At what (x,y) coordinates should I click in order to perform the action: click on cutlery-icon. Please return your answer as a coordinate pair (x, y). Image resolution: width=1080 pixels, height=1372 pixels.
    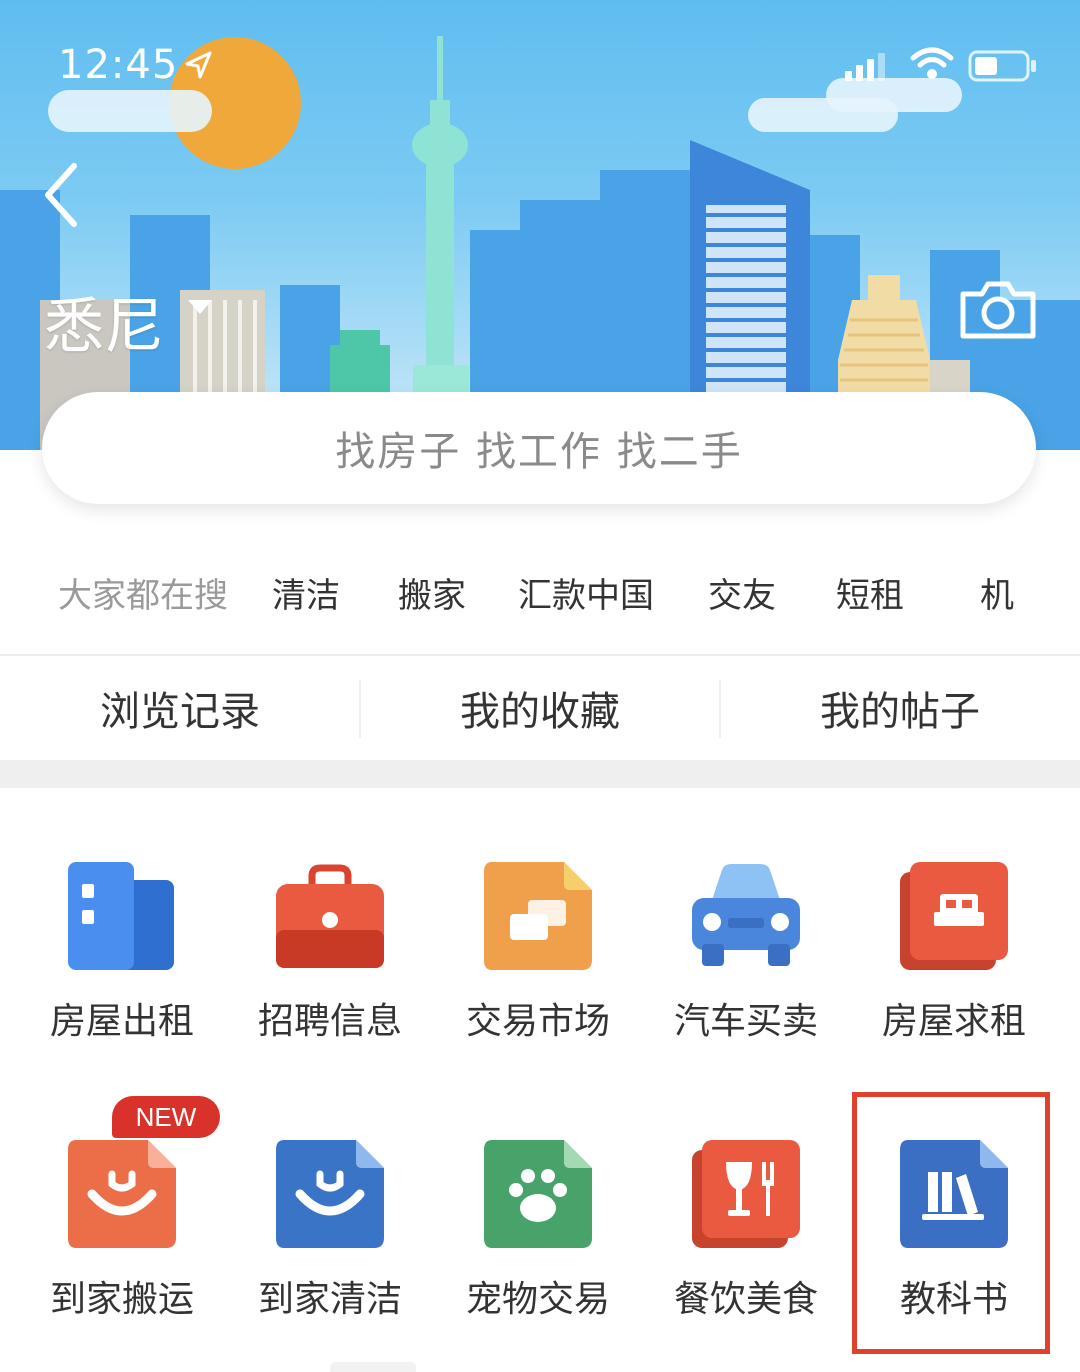
    Looking at the image, I should click on (746, 1194).